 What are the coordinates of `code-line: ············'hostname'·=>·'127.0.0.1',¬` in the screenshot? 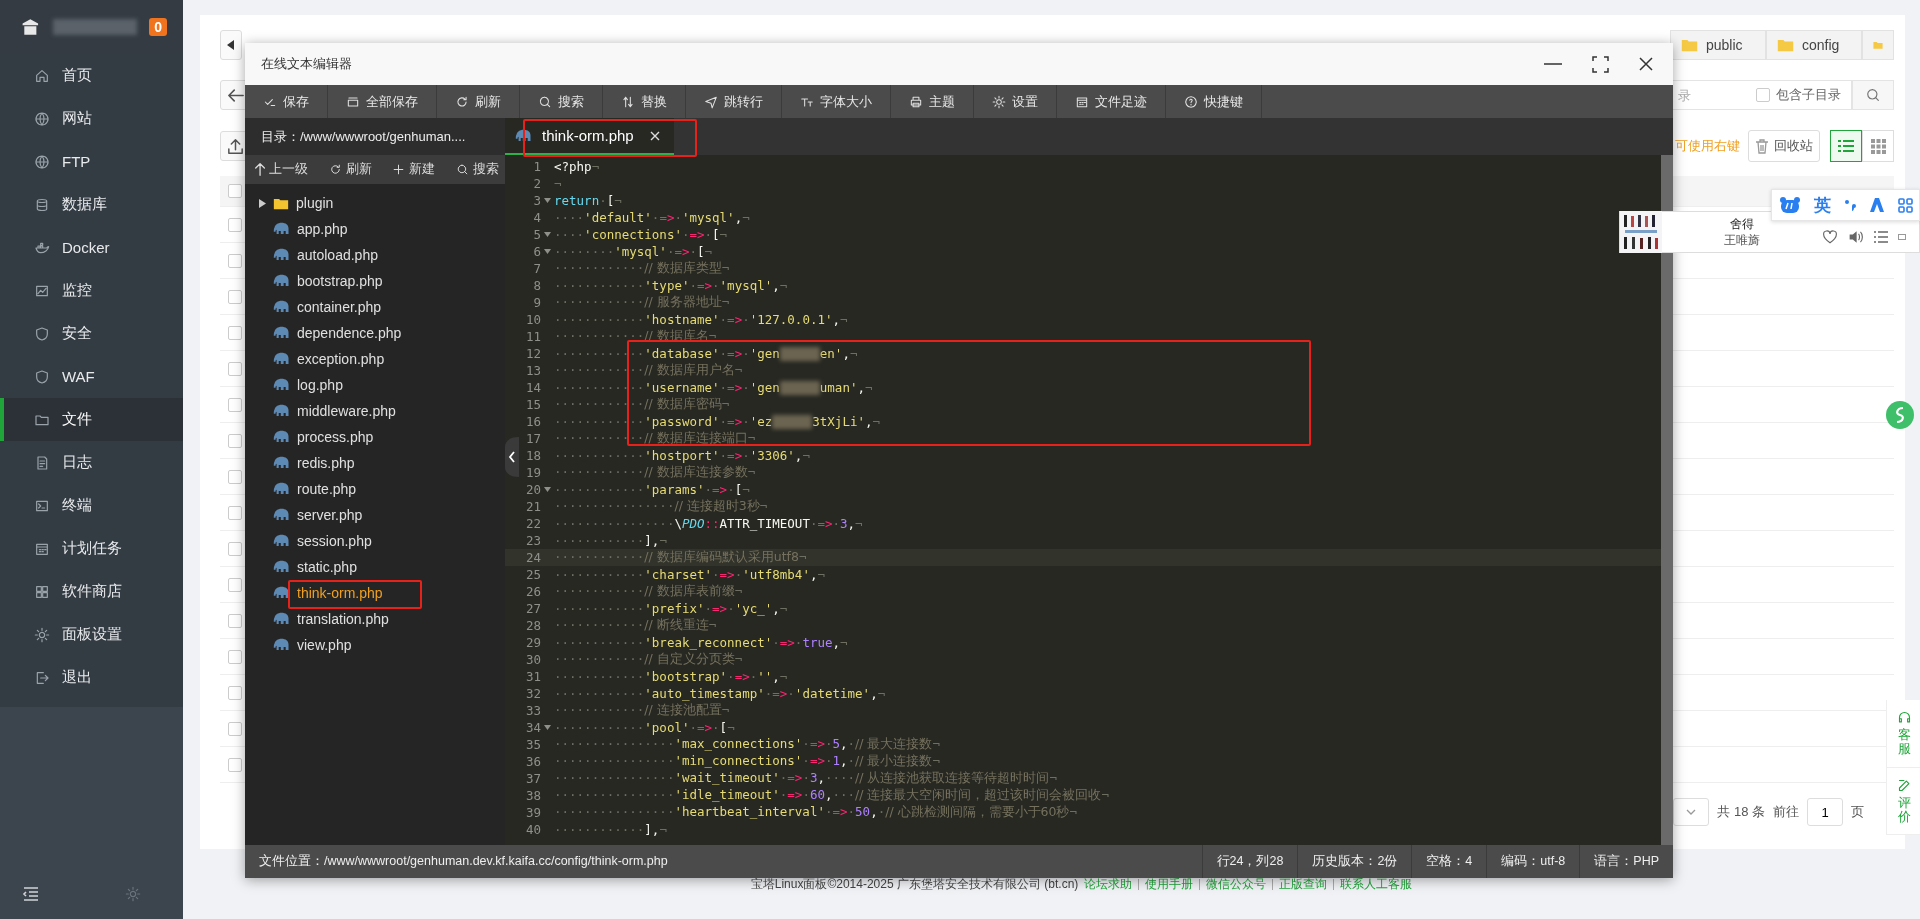 It's located at (701, 319).